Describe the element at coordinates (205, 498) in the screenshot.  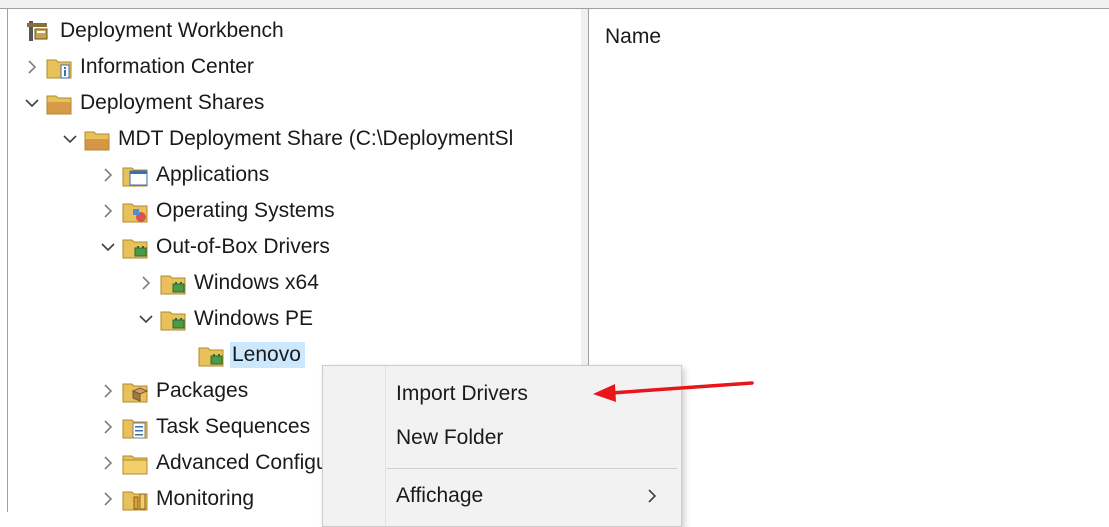
I see `tree-item-label: Monitoring` at that location.